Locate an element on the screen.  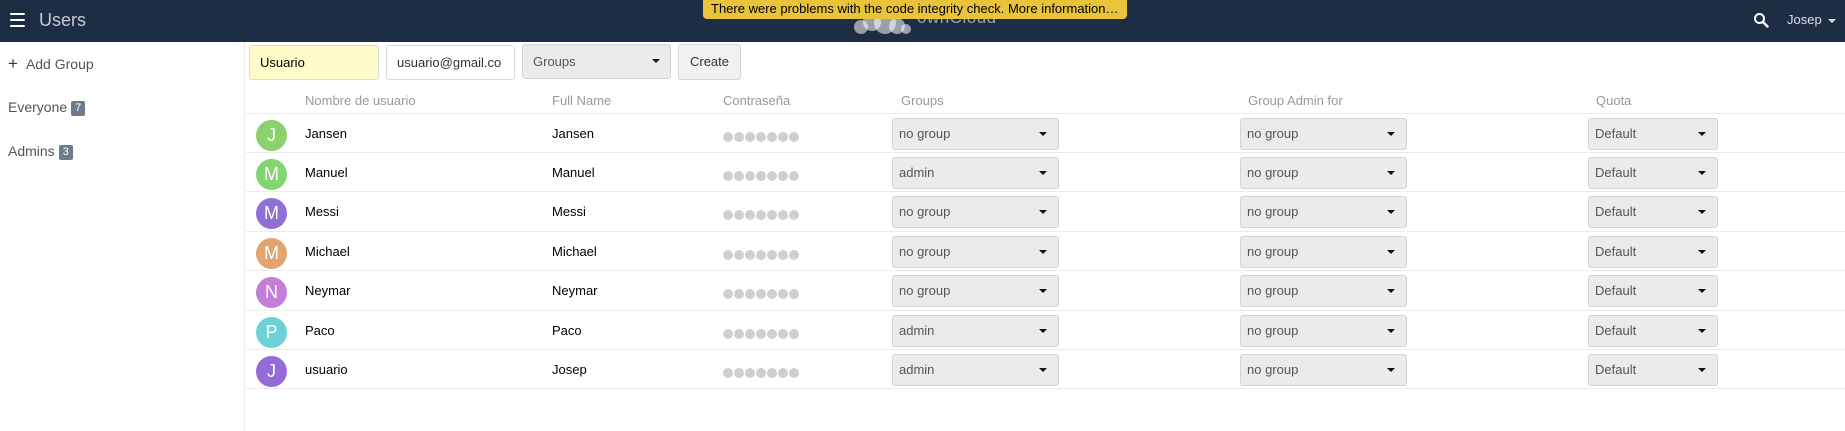
full-name-cell: Manuel is located at coordinates (573, 172).